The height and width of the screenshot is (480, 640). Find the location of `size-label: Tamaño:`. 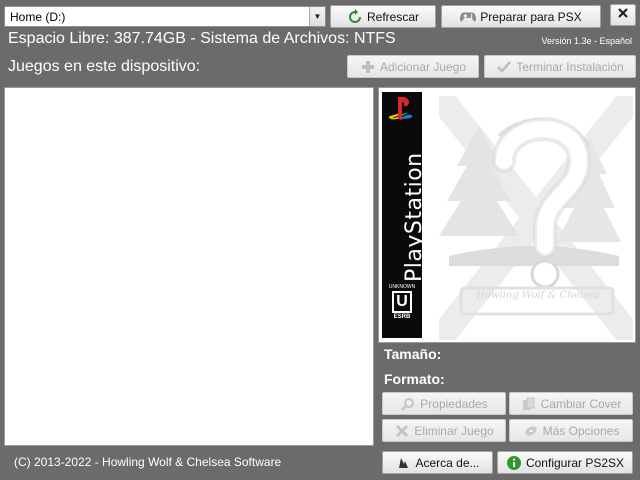

size-label: Tamaño: is located at coordinates (413, 354).